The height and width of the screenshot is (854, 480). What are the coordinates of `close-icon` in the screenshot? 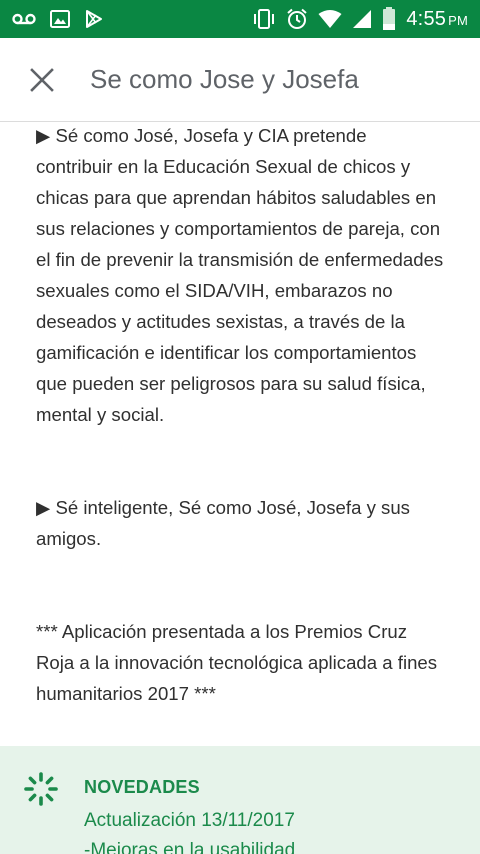 It's located at (42, 79).